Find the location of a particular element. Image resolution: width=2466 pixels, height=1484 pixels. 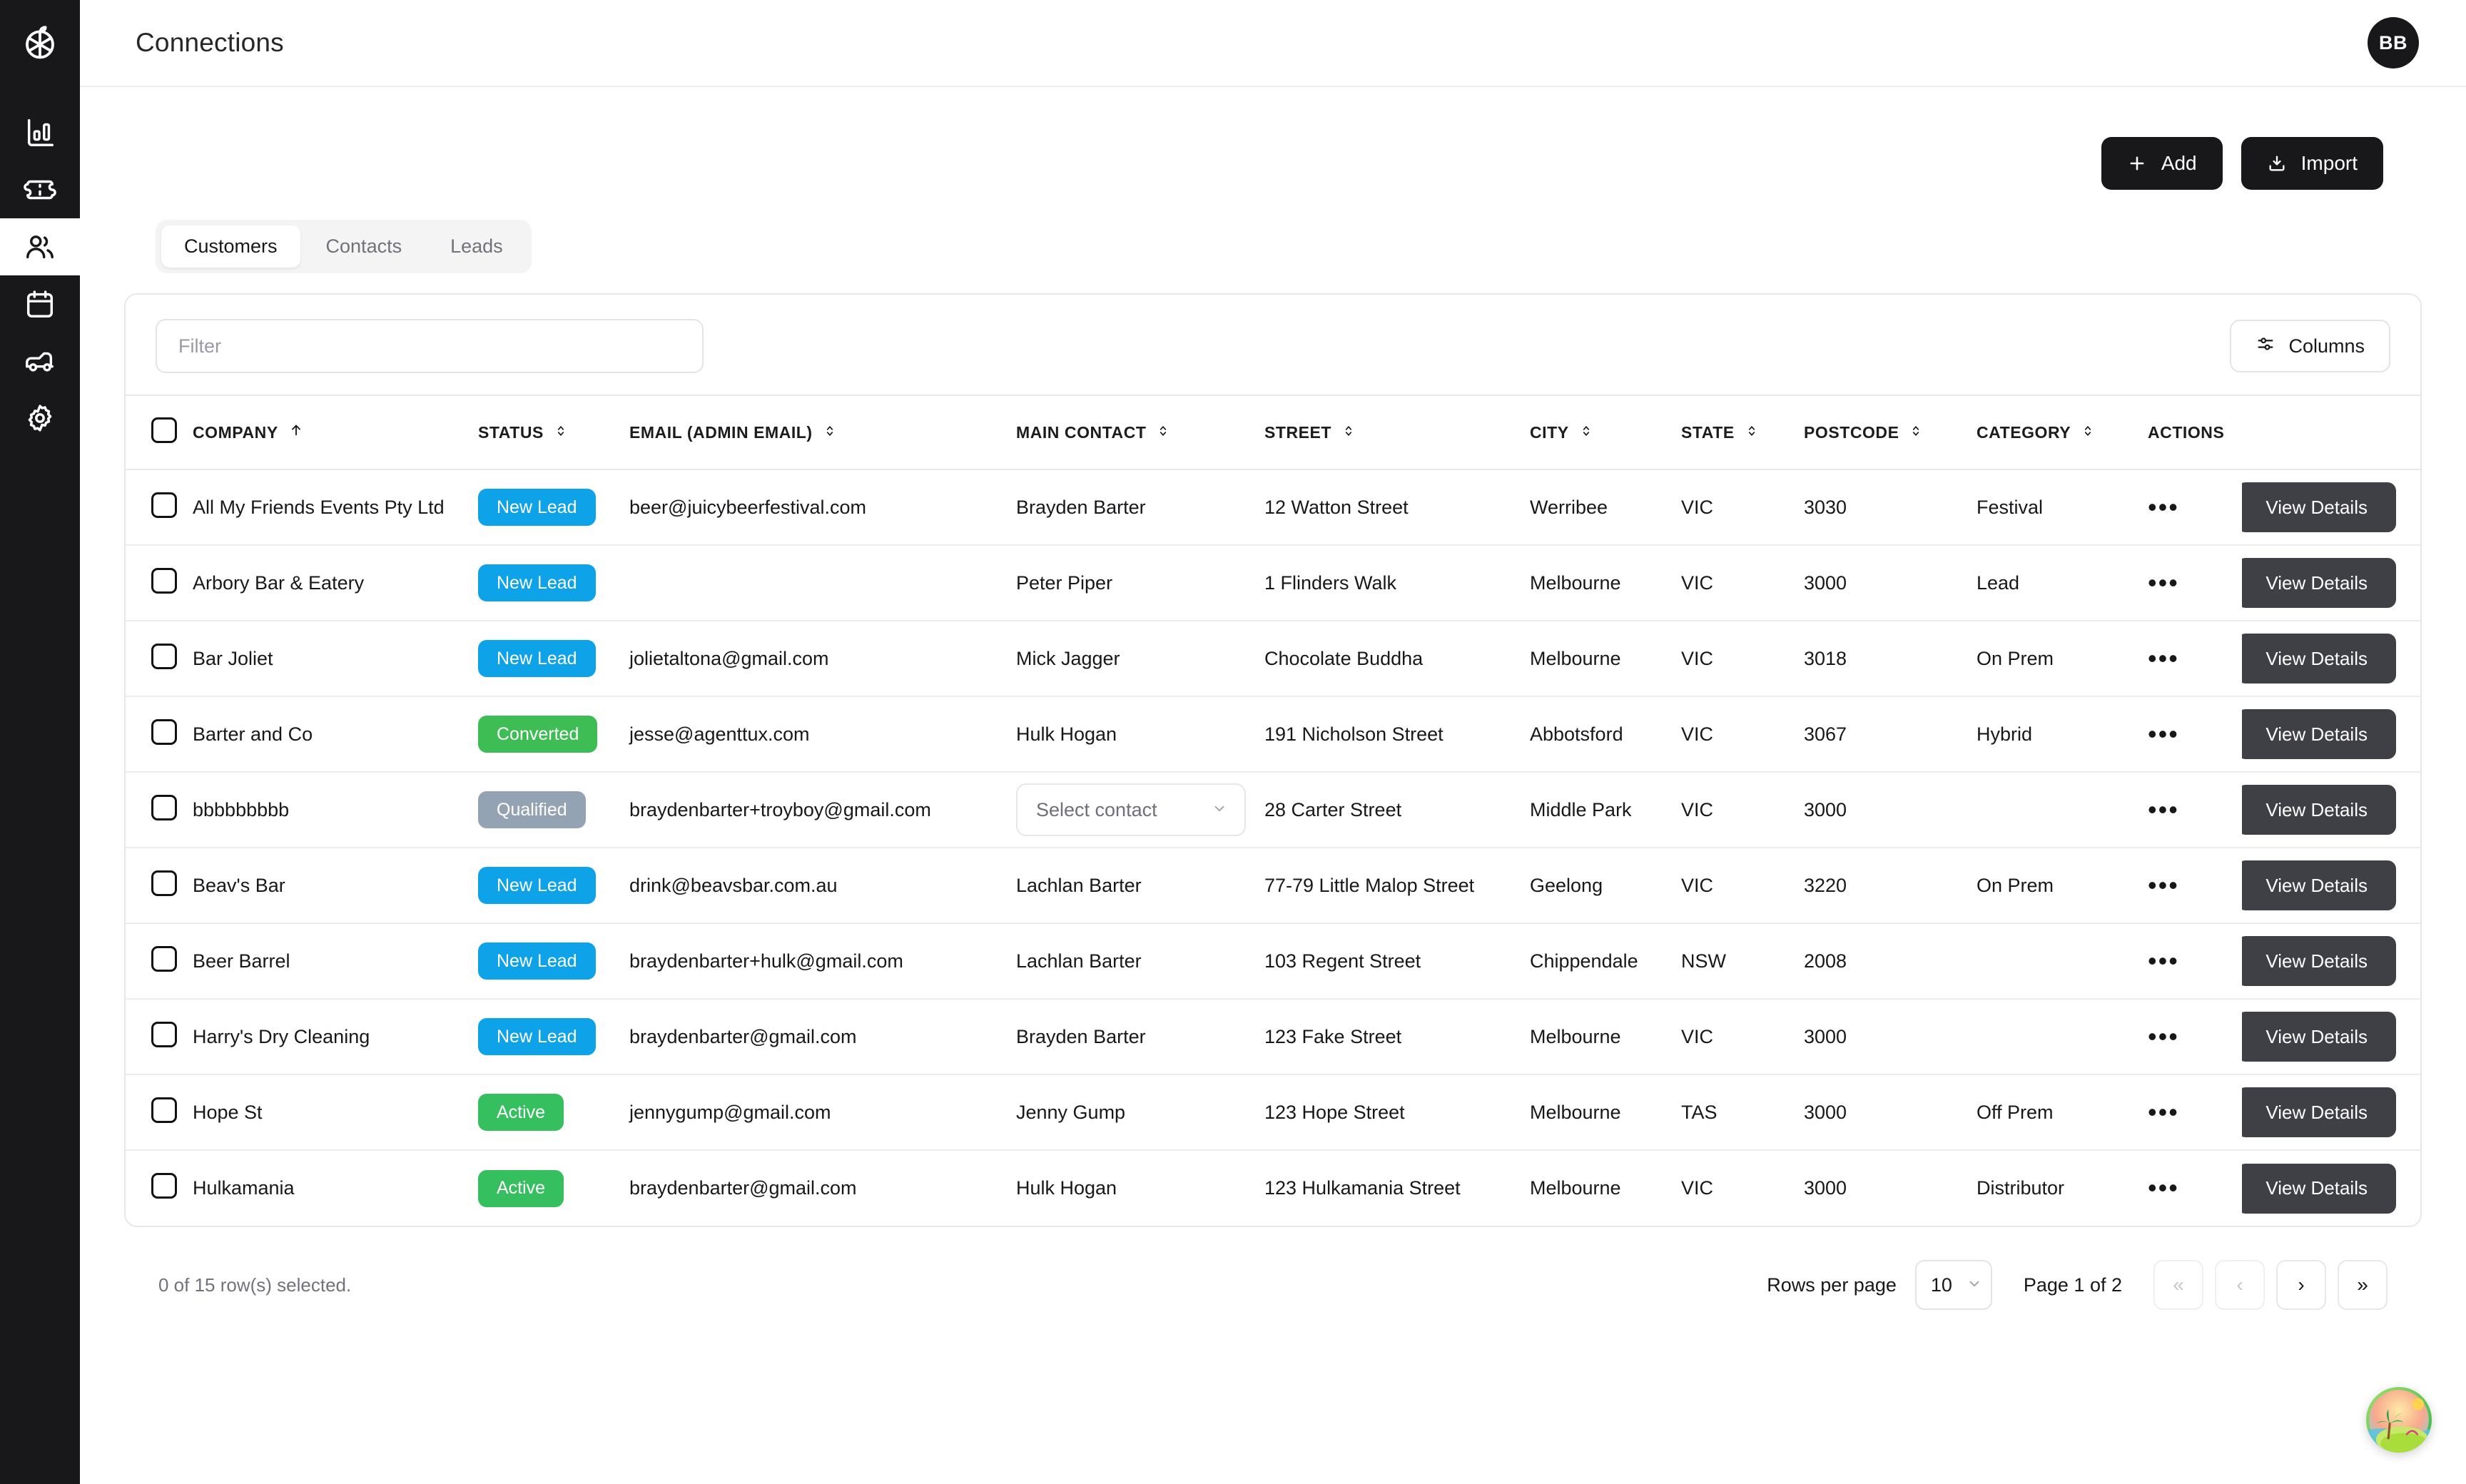

header-postcode-label: POSTCODE is located at coordinates (1851, 432).